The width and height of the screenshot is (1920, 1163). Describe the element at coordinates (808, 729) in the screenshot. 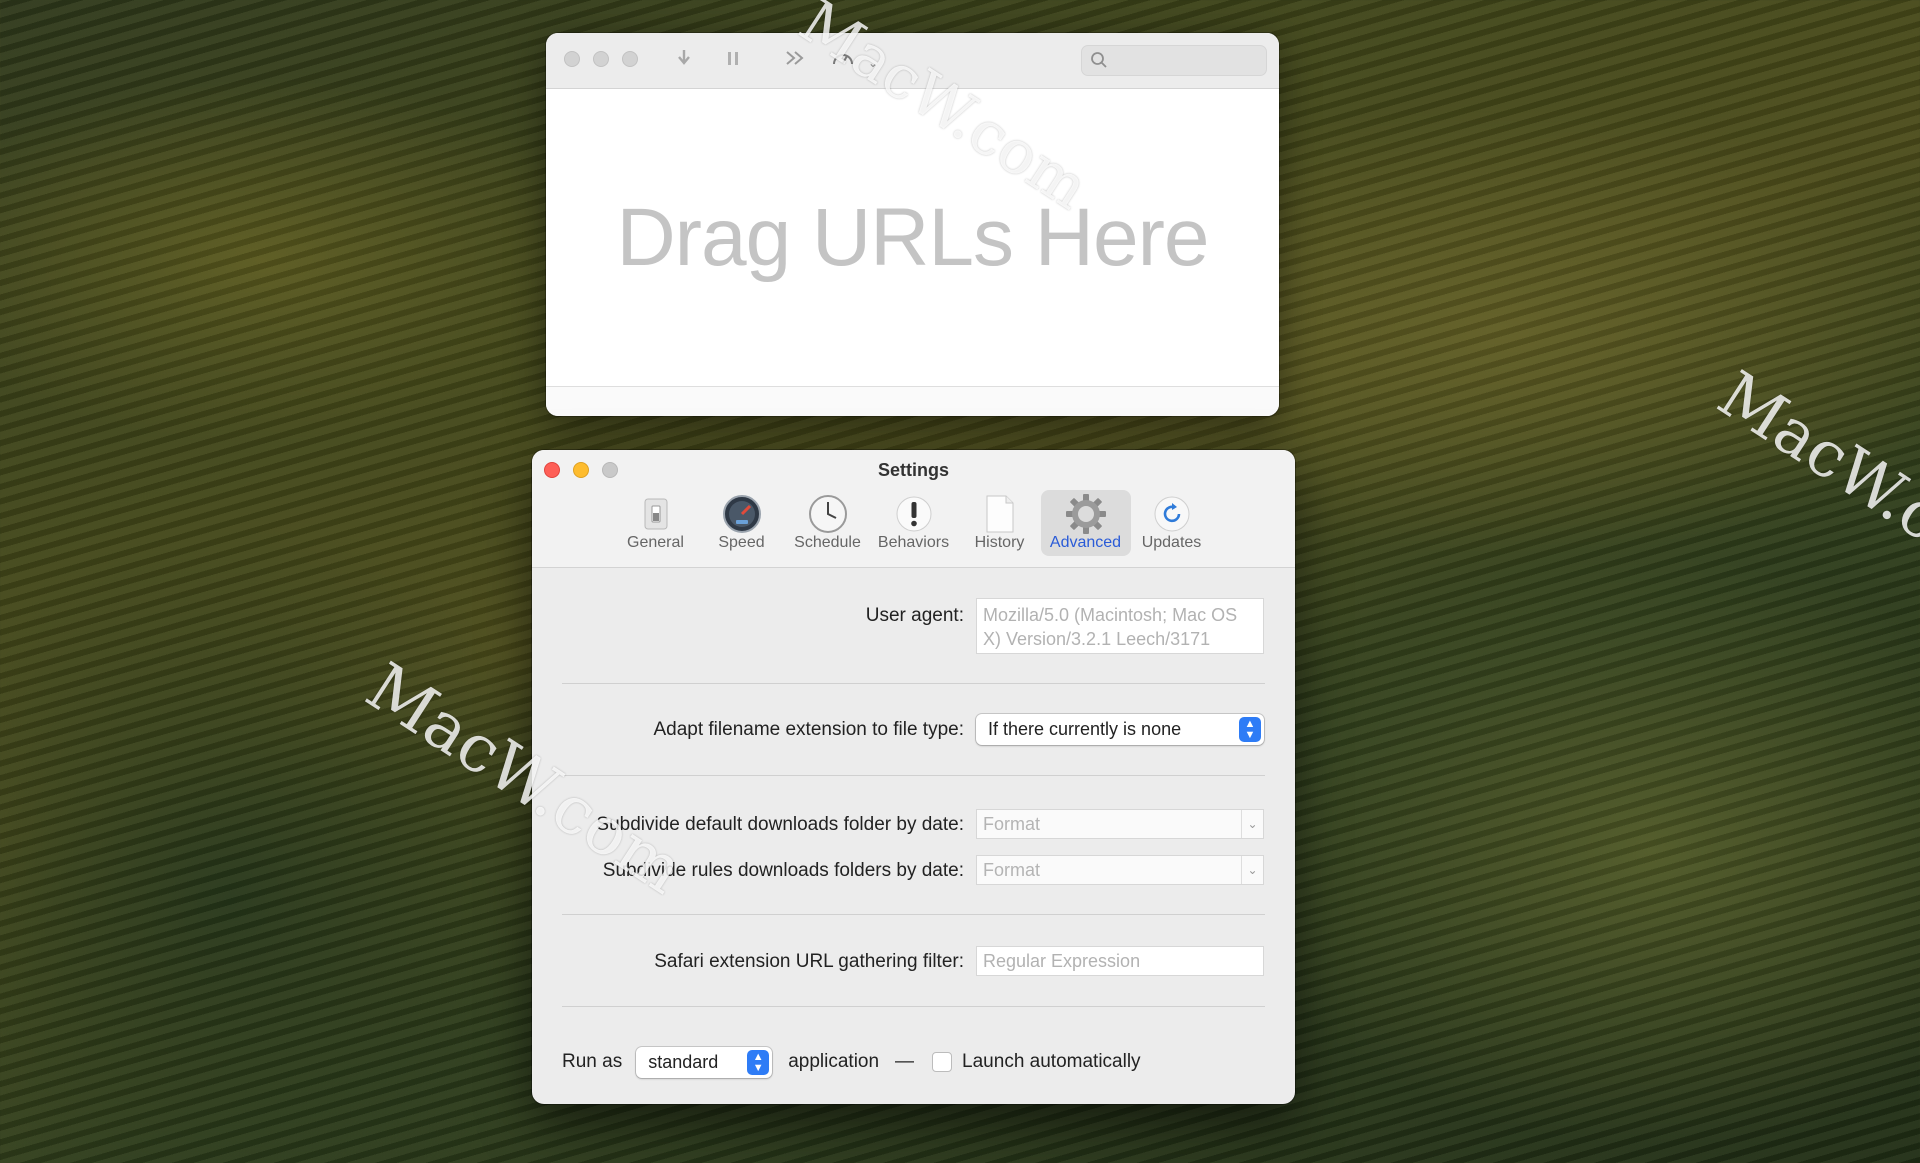

I see `adapt-extension-label: Adapt filename extension to file type:` at that location.